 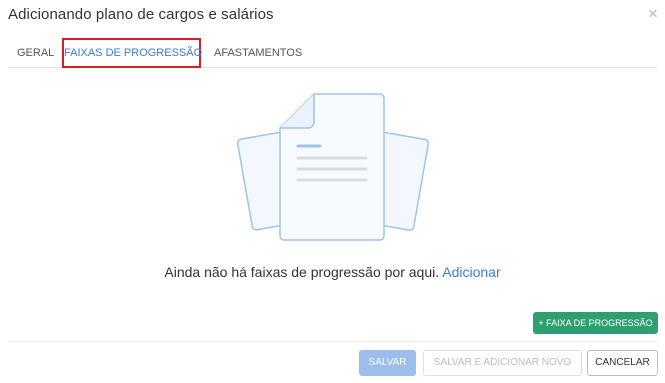 I want to click on add-progression-band-button: + FAIXA DE PROGRESSÃO, so click(x=595, y=323).